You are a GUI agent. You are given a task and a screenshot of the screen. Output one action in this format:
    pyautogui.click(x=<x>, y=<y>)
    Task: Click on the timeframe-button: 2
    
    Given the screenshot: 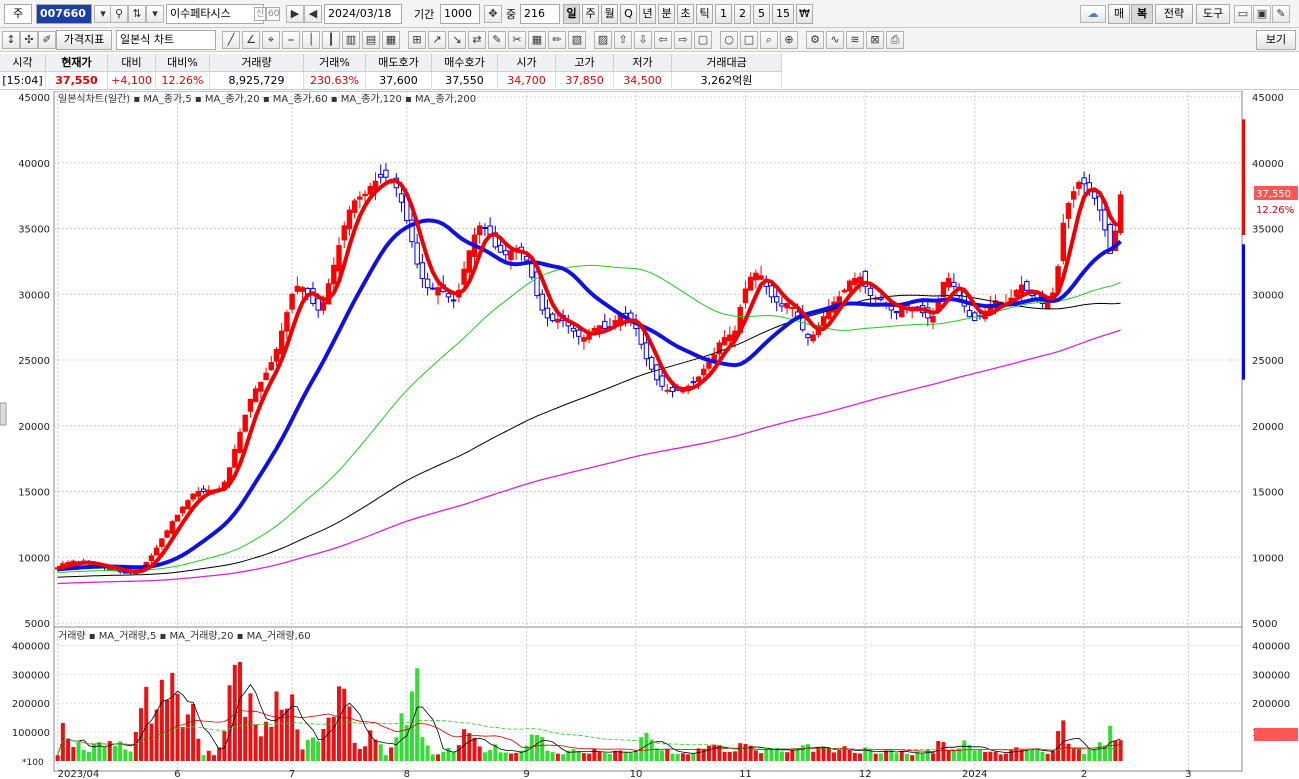 What is the action you would take?
    pyautogui.click(x=742, y=14)
    